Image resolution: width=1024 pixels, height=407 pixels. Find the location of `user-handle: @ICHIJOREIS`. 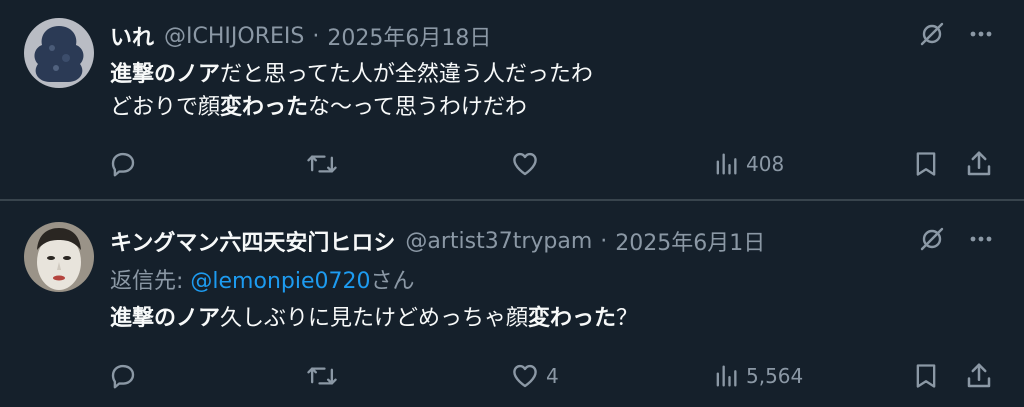

user-handle: @ICHIJOREIS is located at coordinates (234, 36).